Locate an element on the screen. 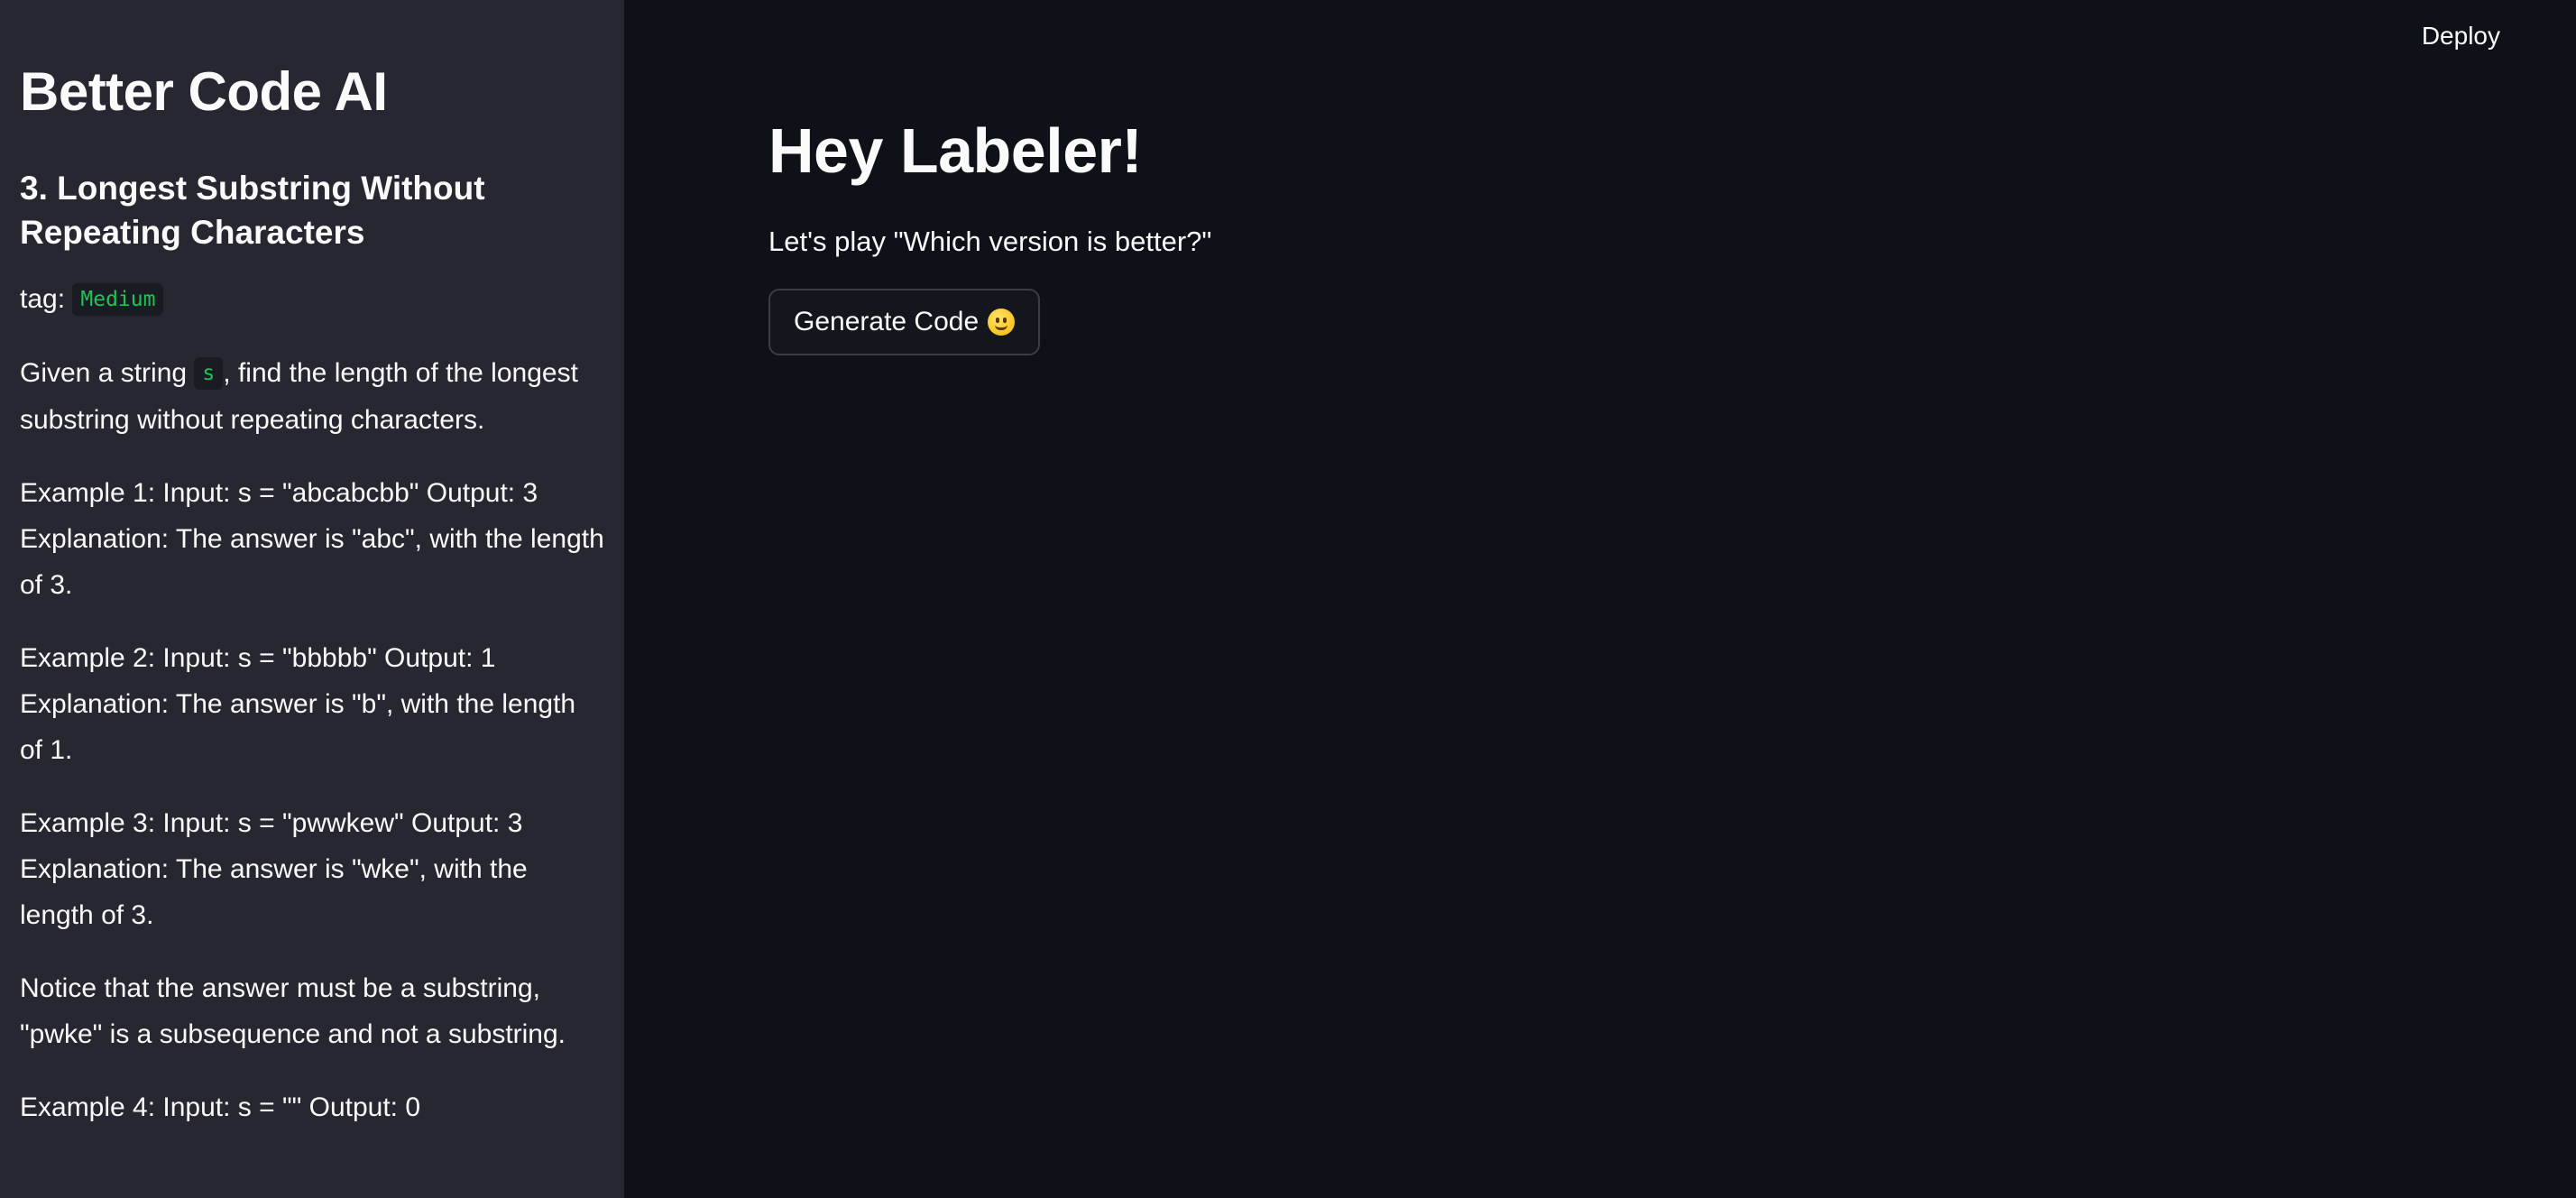  page-subtitle: Let's play "Which version is better?" is located at coordinates (990, 242).